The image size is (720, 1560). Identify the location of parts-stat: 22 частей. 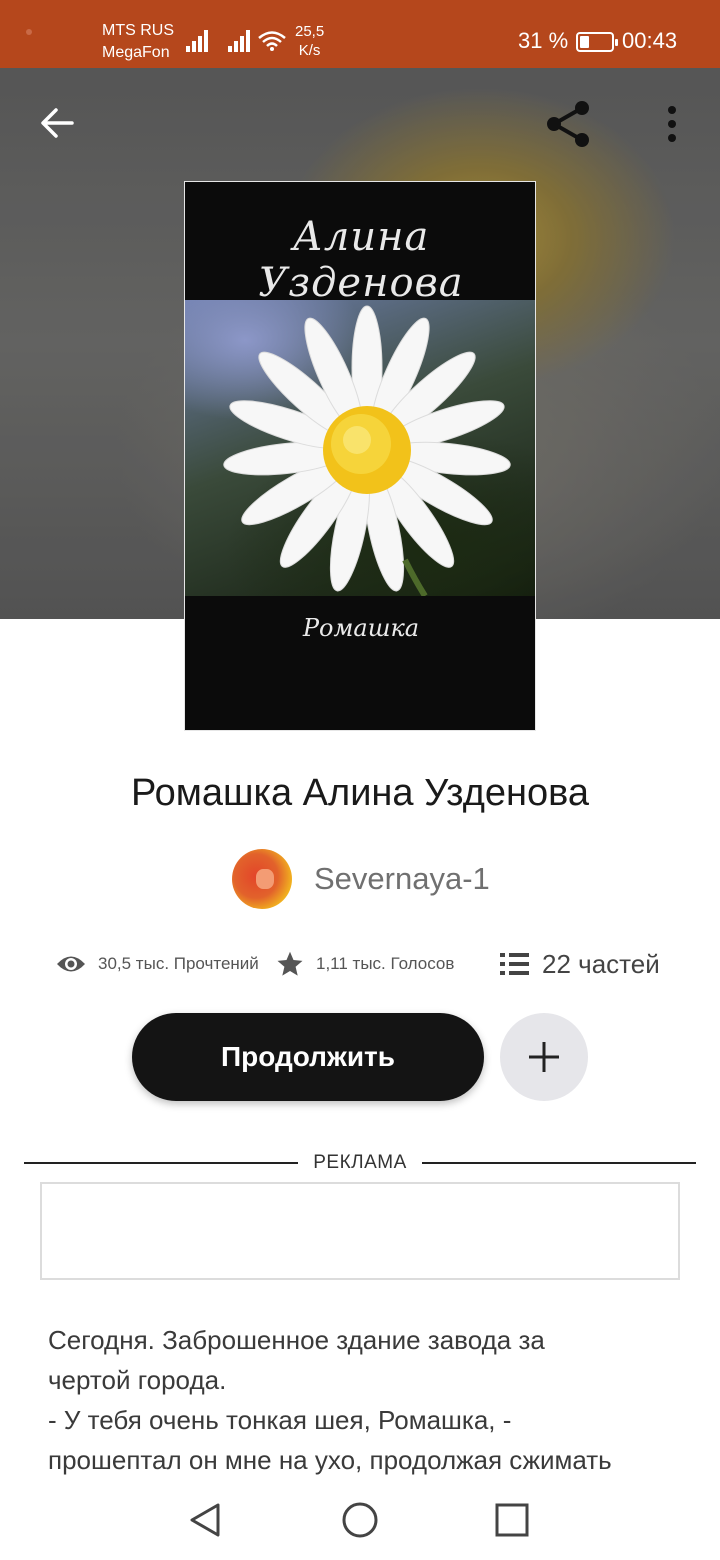
(580, 964).